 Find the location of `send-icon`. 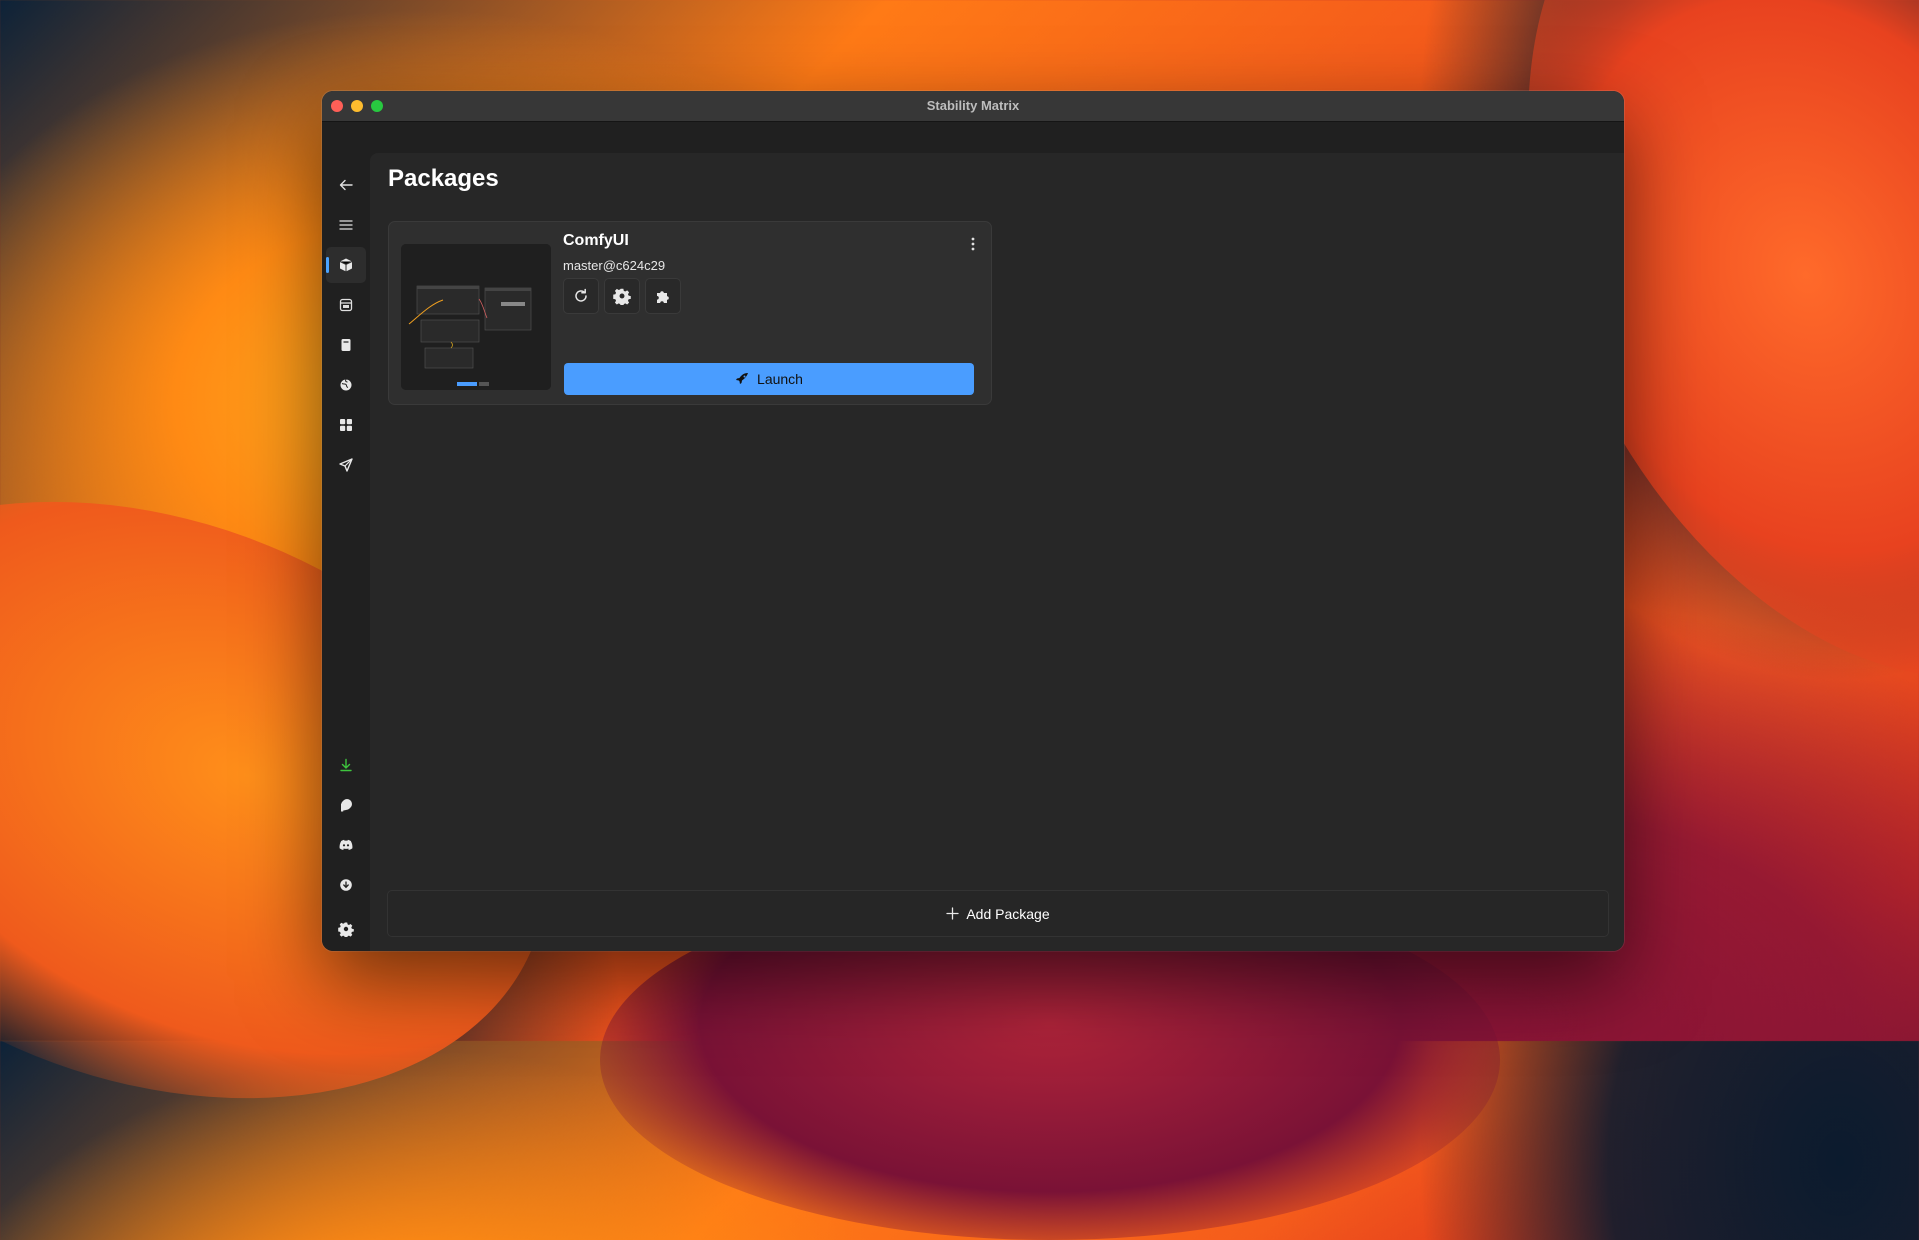

send-icon is located at coordinates (346, 465).